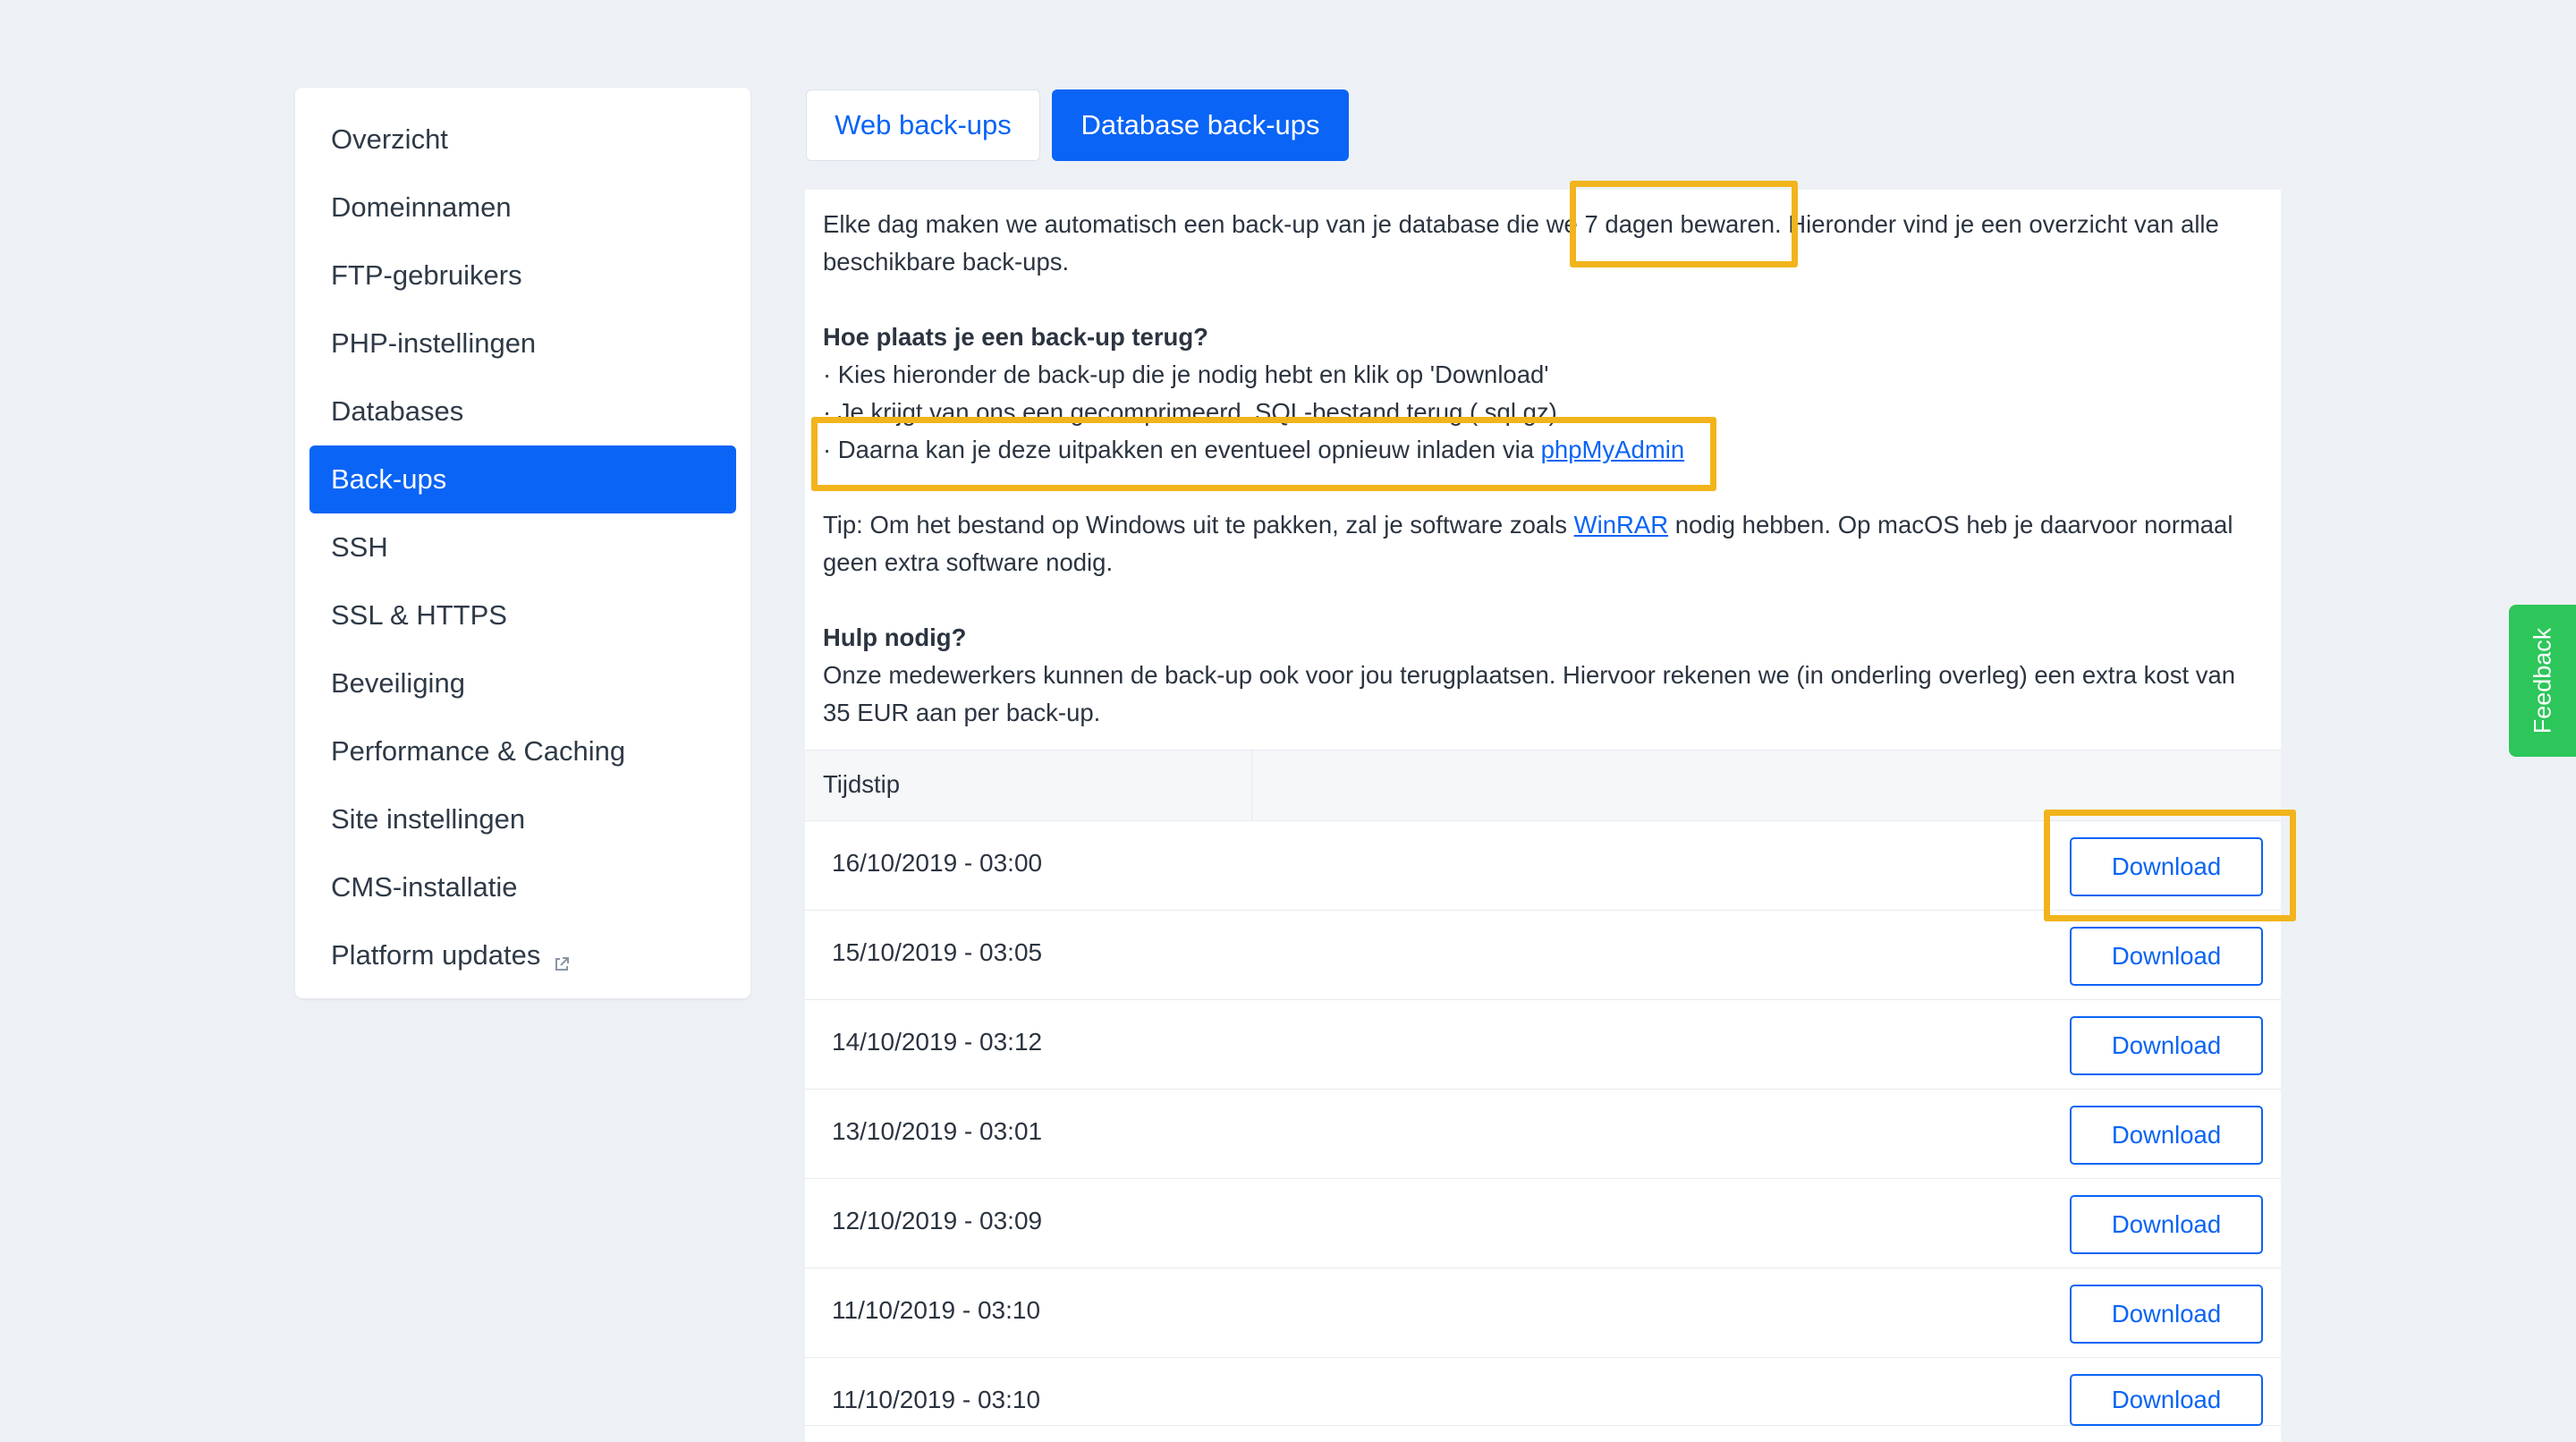 This screenshot has height=1442, width=2576. Describe the element at coordinates (1543, 955) in the screenshot. I see `table-row: 15/10/2019 - 03:05 Download` at that location.